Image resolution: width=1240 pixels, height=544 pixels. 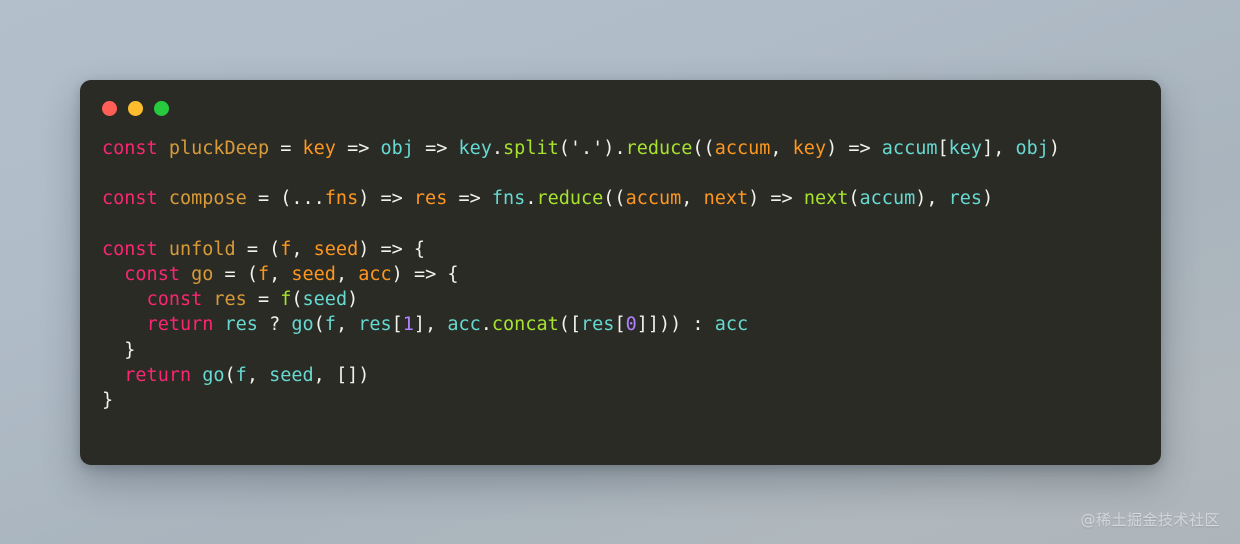 What do you see at coordinates (252, 300) in the screenshot?
I see `code-line: const res = f(seed)` at bounding box center [252, 300].